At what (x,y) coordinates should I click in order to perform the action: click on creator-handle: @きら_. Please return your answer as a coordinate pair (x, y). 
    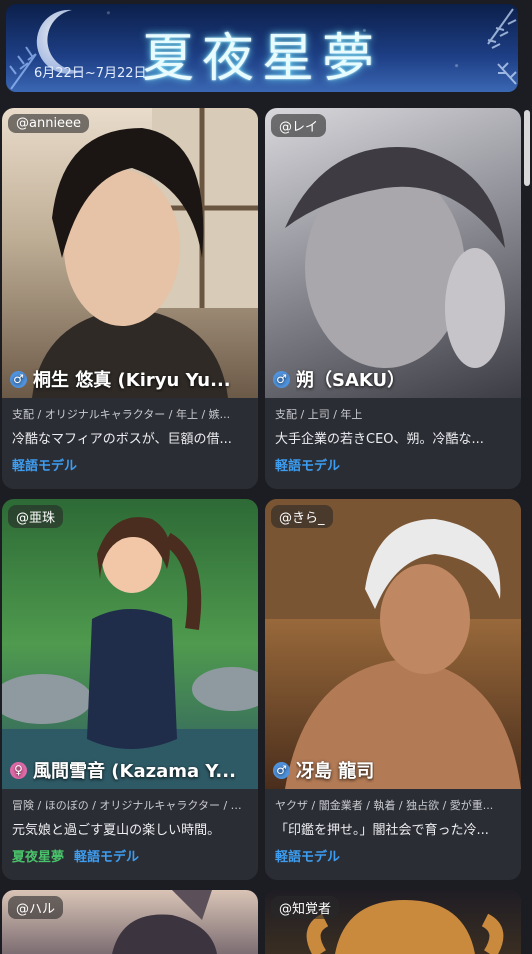
    Looking at the image, I should click on (302, 516).